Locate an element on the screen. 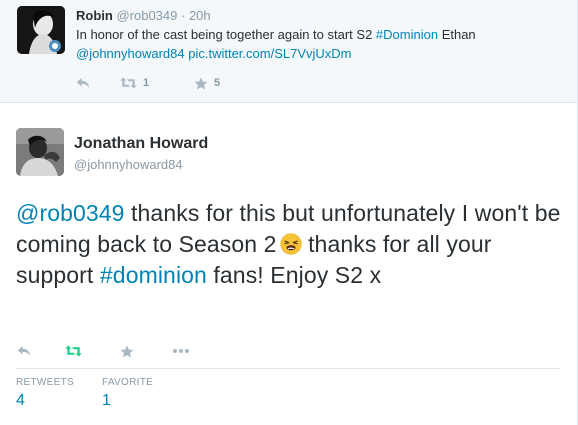 The width and height of the screenshot is (578, 425). mention-link: @rob0349 is located at coordinates (70, 213).